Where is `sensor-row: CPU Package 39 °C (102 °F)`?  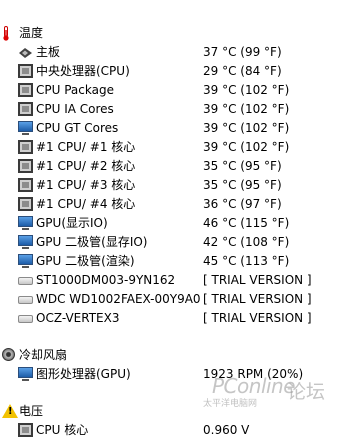
sensor-row: CPU Package 39 °C (102 °F) is located at coordinates (170, 90).